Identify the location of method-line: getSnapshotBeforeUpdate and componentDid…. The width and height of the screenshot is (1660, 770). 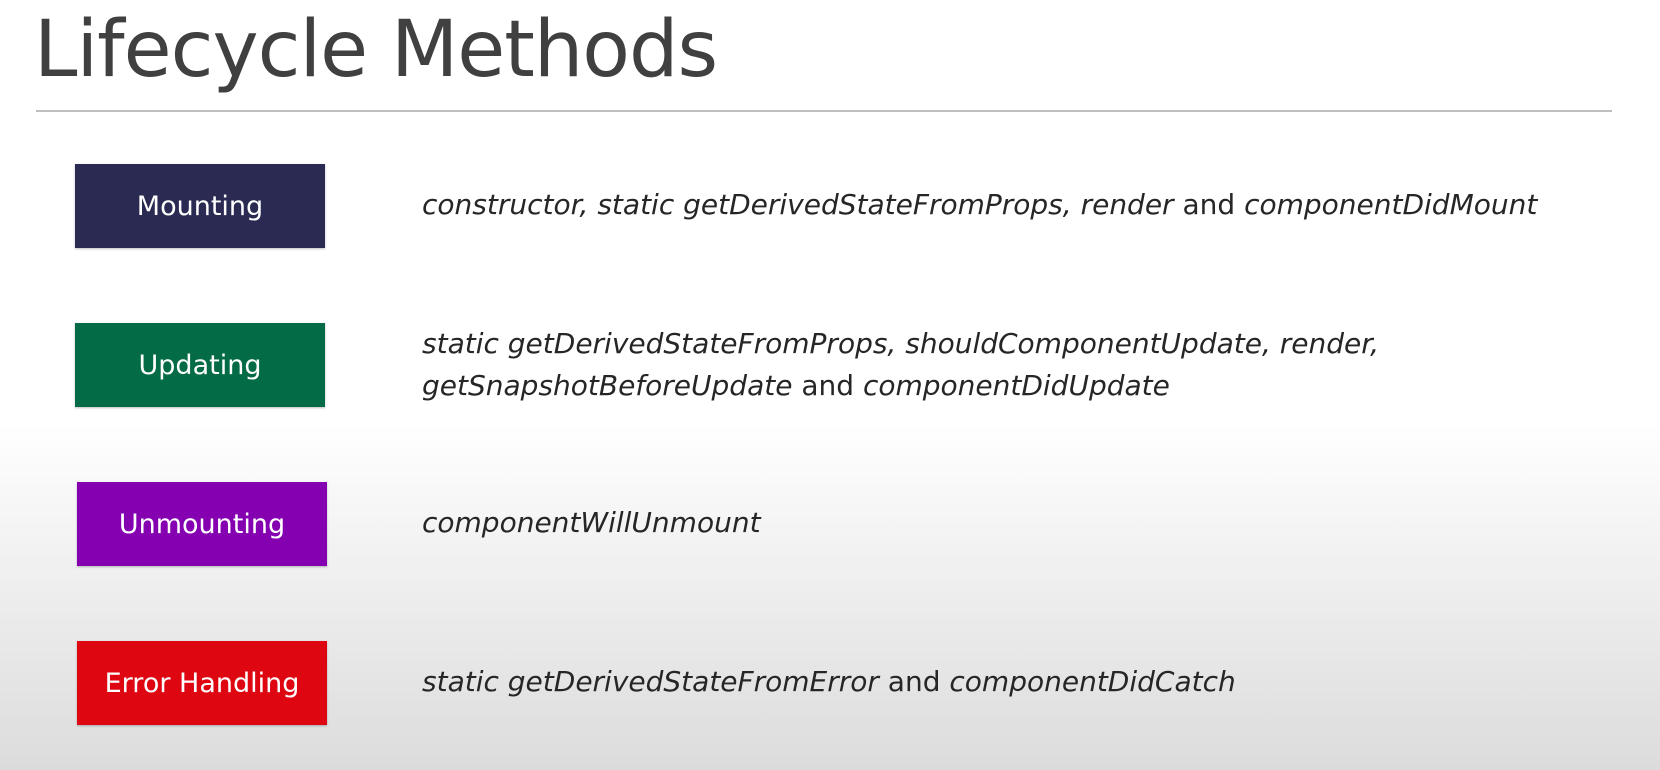
(900, 386).